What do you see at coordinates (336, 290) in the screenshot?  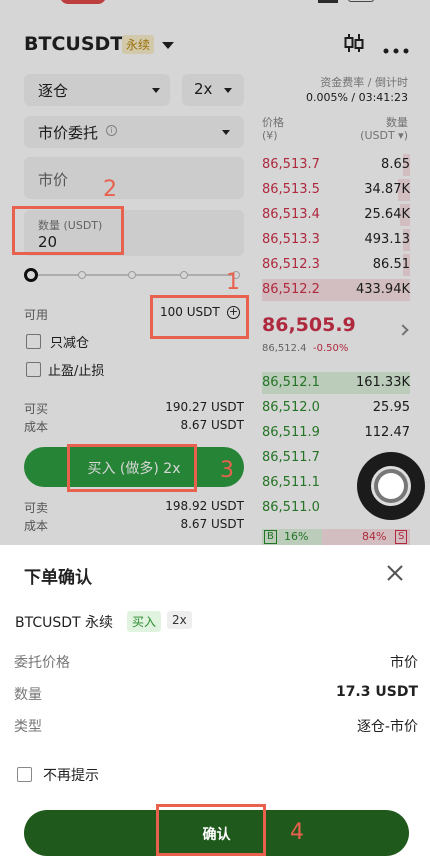 I see `ask-row: 86,512.2 433.94K` at bounding box center [336, 290].